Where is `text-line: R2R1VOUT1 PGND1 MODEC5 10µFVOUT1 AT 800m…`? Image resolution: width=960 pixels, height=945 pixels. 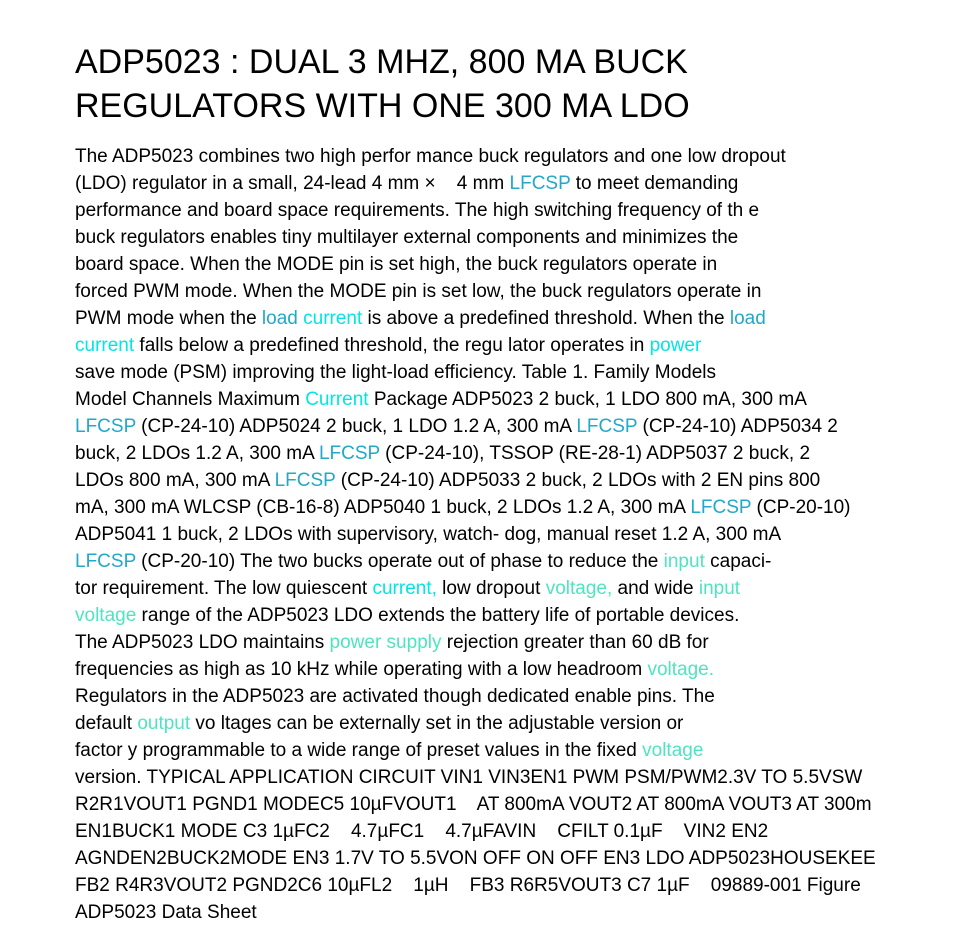 text-line: R2R1VOUT1 PGND1 MODEC5 10µFVOUT1 AT 800m… is located at coordinates (517, 804).